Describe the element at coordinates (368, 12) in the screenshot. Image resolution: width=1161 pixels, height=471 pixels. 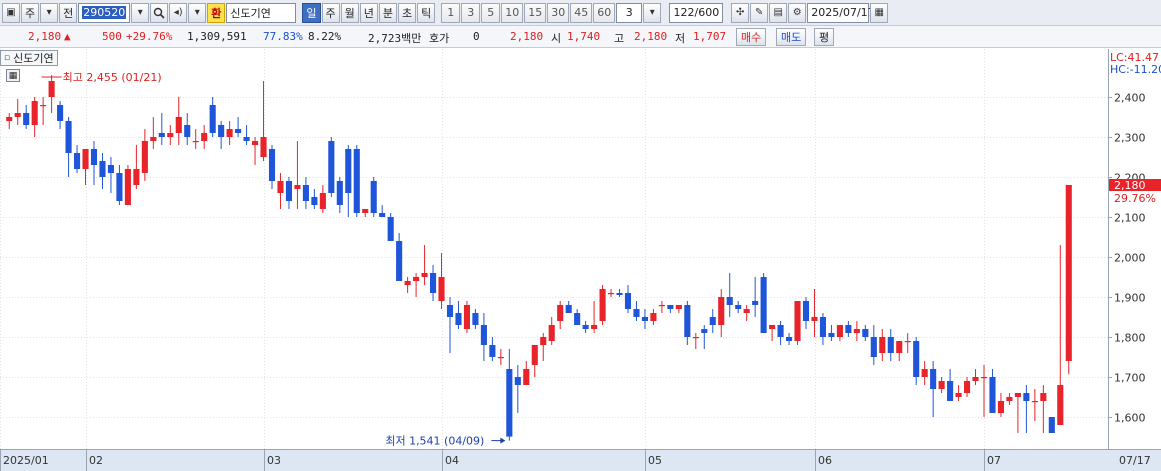
I see `period-tab-year: 년` at that location.